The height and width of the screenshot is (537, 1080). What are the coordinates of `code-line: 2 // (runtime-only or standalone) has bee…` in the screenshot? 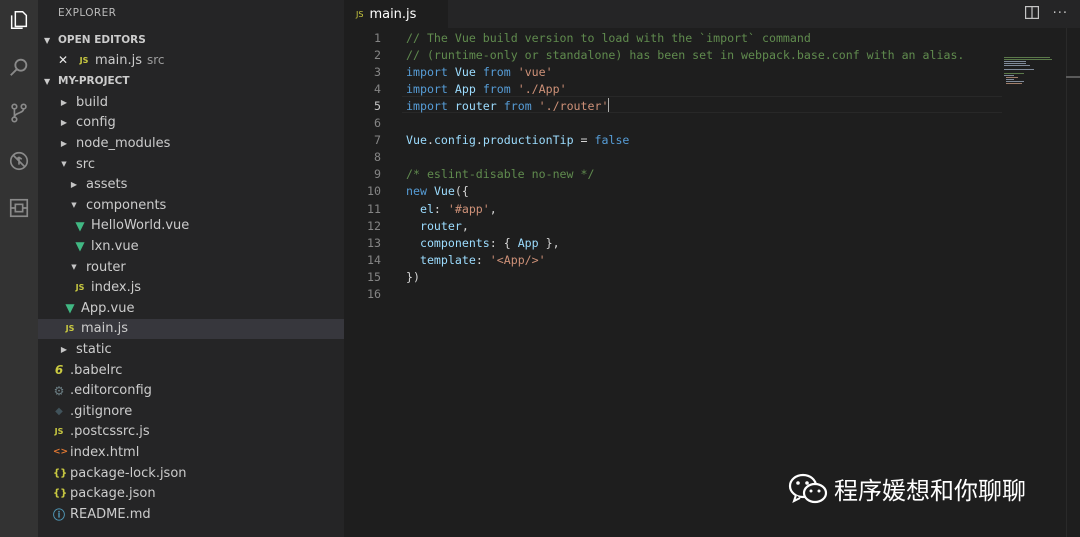 It's located at (674, 55).